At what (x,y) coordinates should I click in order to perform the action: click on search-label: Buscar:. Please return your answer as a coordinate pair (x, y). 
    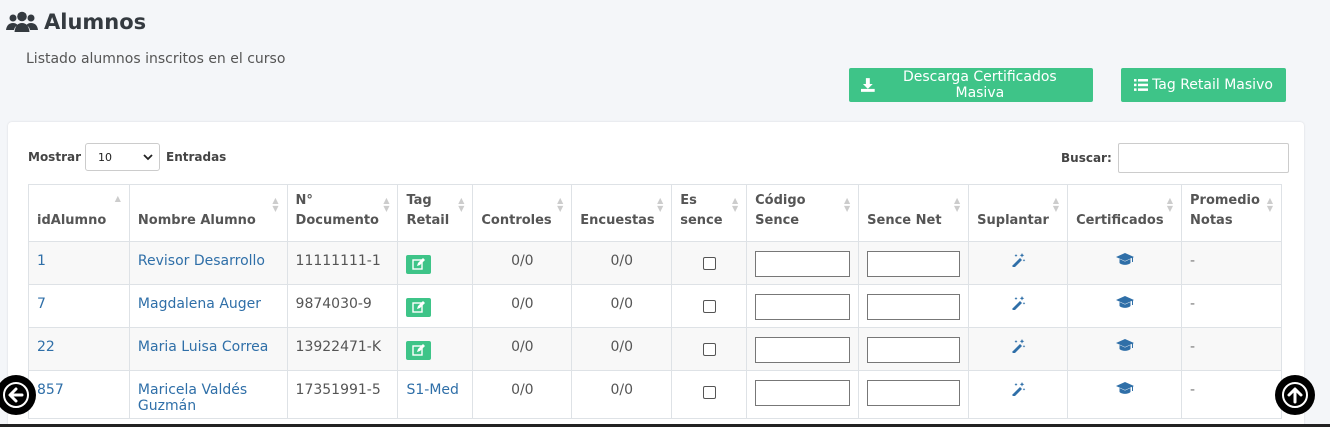
    Looking at the image, I should click on (1086, 158).